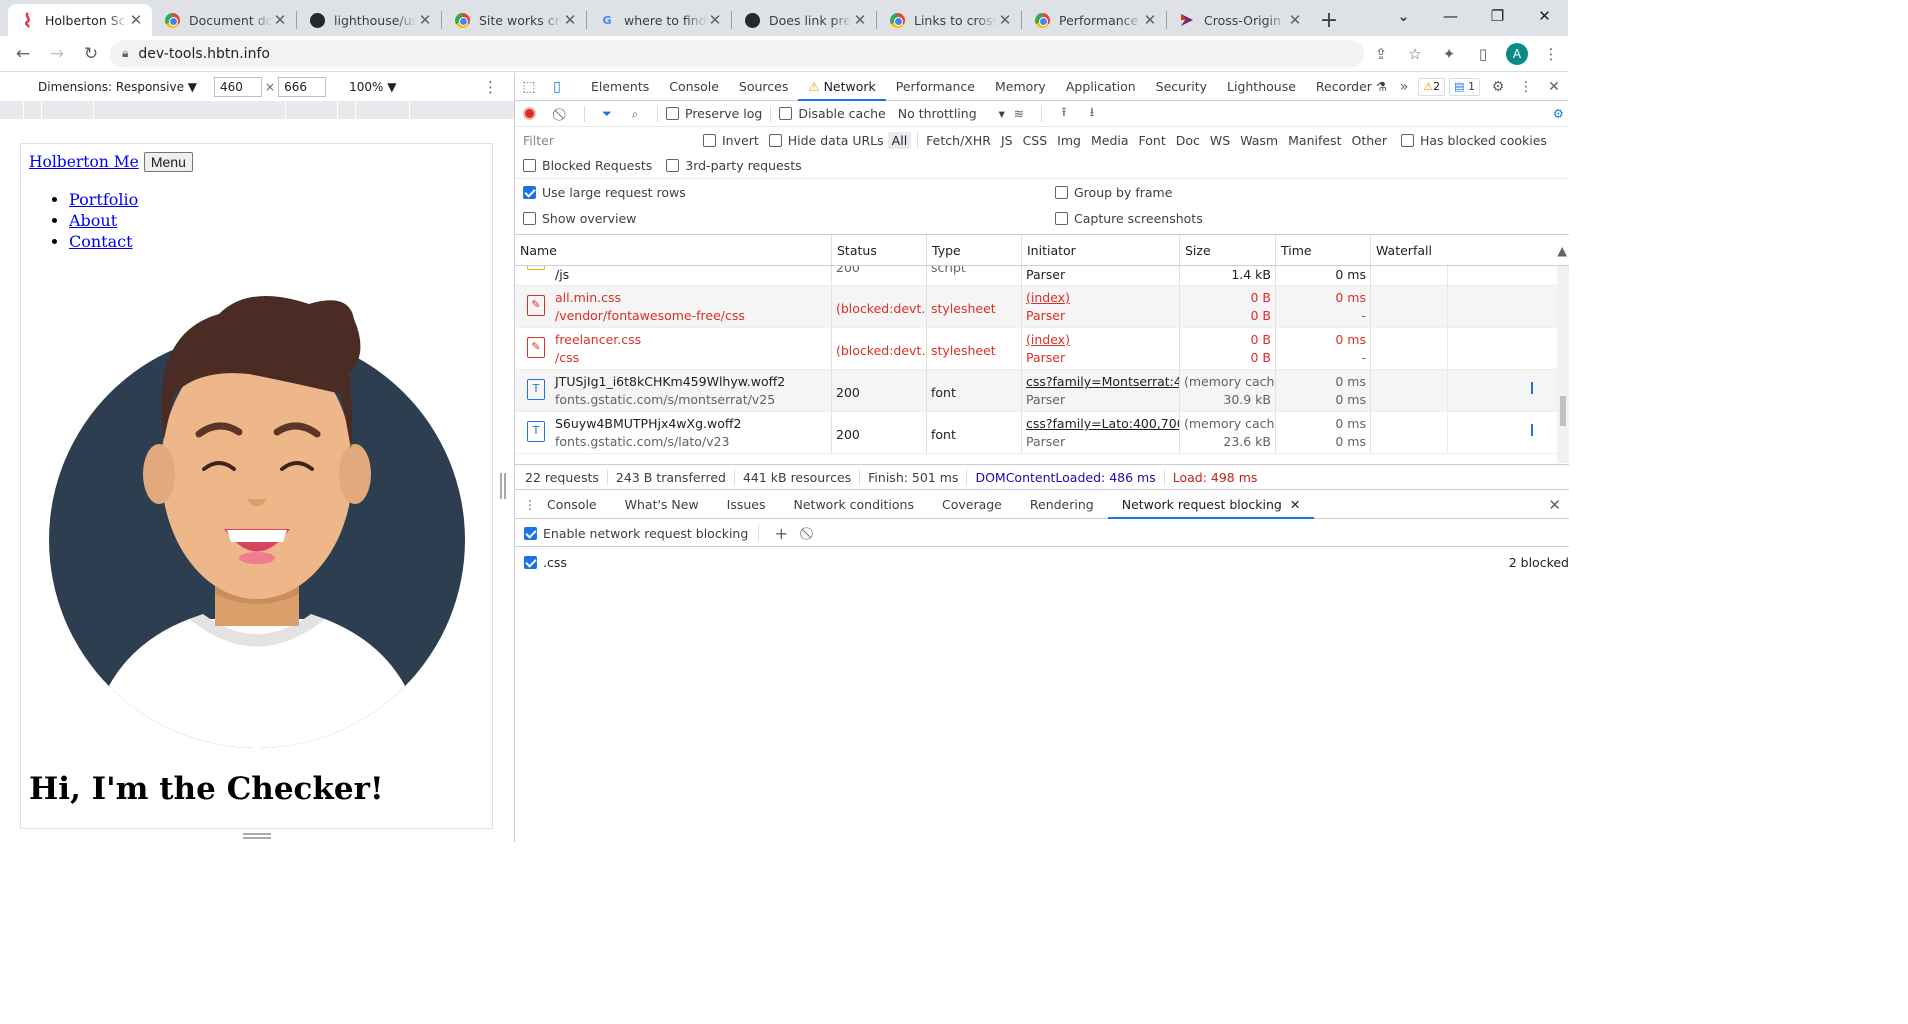 Image resolution: width=1908 pixels, height=1024 pixels. What do you see at coordinates (1042, 276) in the screenshot?
I see `table-row: /js 200 script Parser 1.4 kB 0 ms` at bounding box center [1042, 276].